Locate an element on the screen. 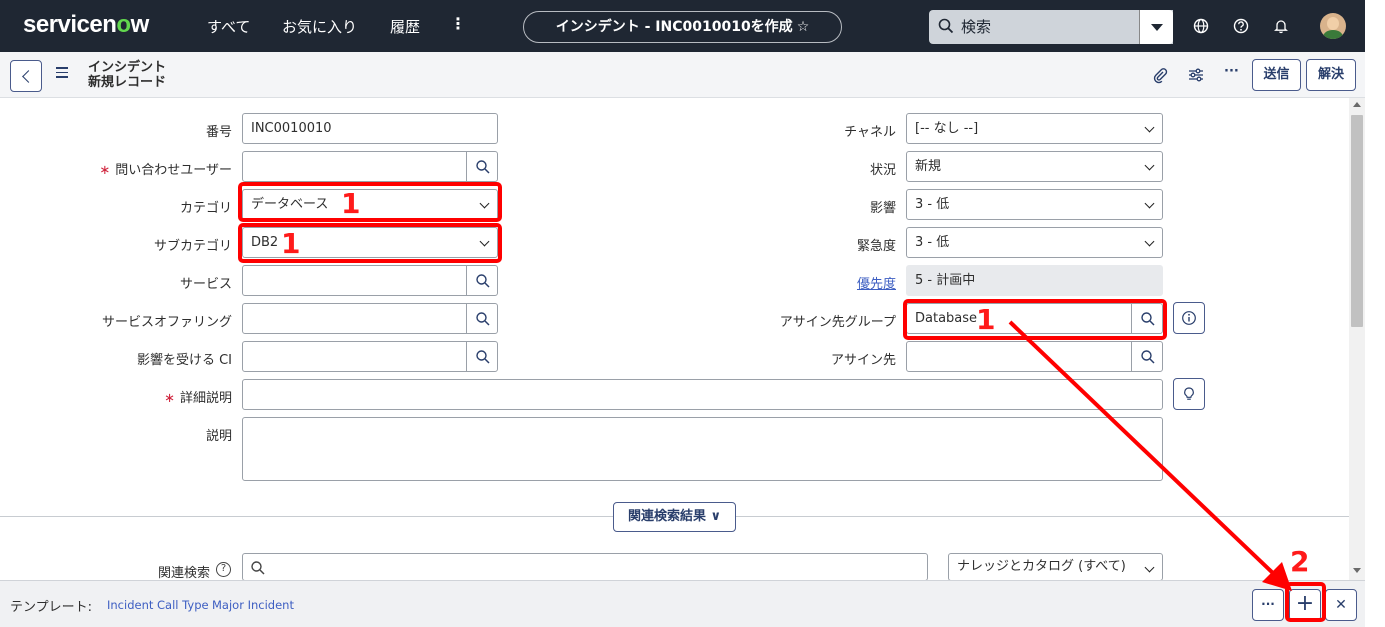  caller-lookup-button is located at coordinates (482, 166).